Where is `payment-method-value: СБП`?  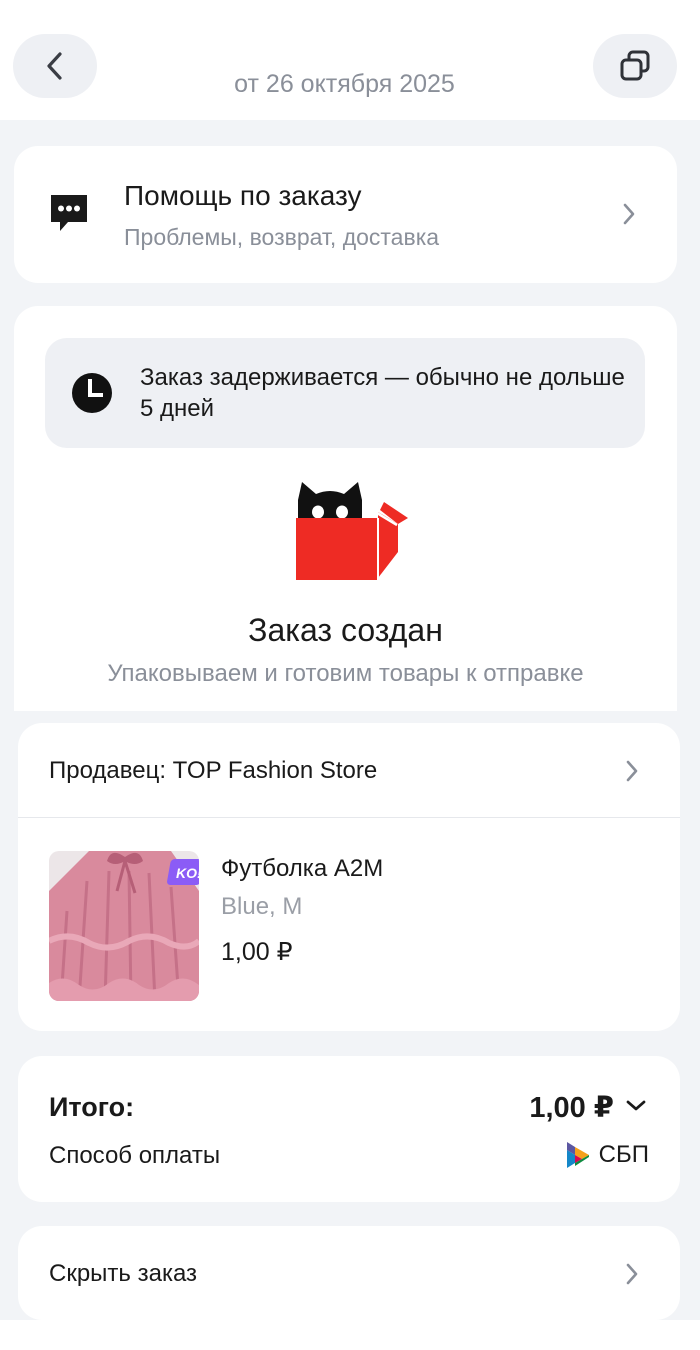
payment-method-value: СБП is located at coordinates (623, 1154).